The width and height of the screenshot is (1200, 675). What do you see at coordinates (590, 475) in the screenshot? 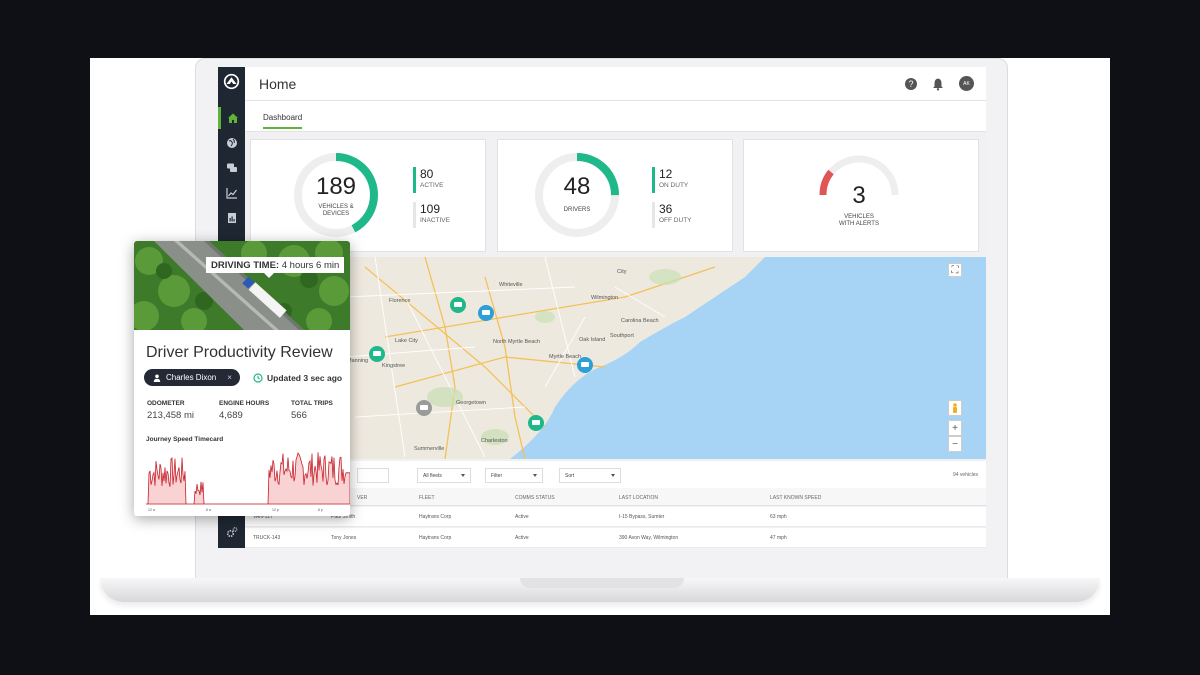
I see `sort-dropdown: Sort` at bounding box center [590, 475].